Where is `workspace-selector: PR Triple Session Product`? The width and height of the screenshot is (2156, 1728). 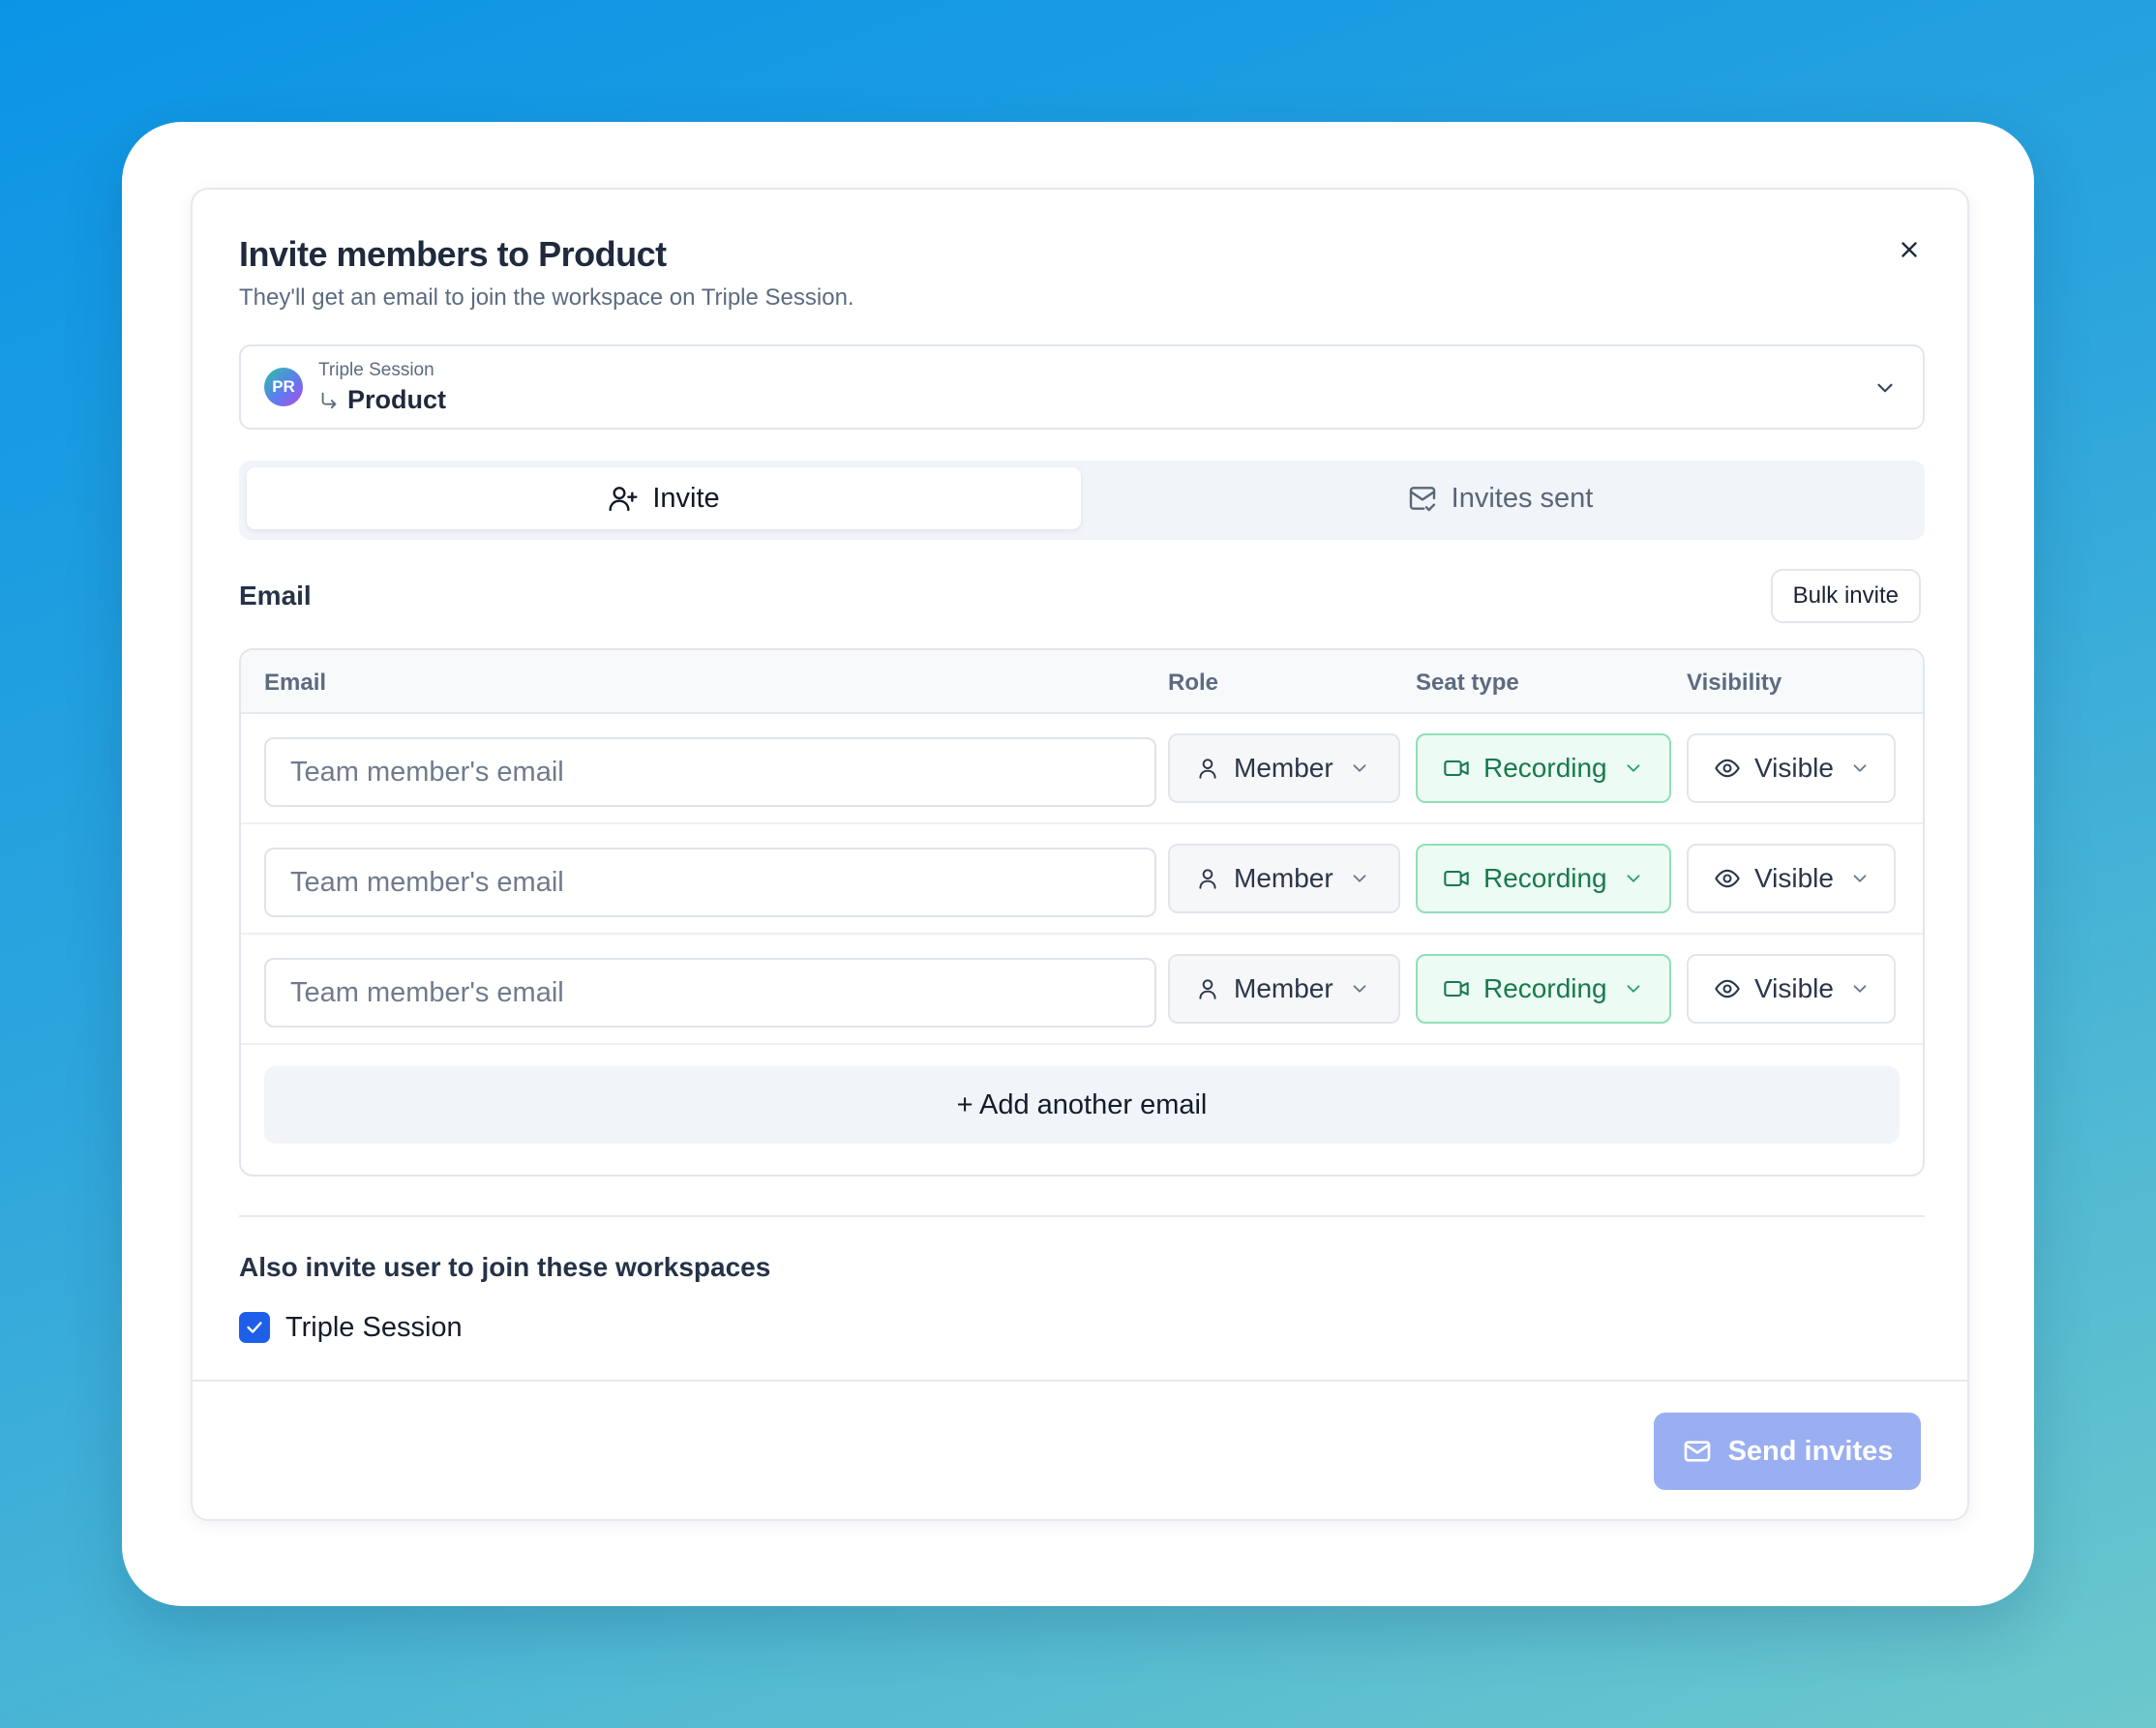 workspace-selector: PR Triple Session Product is located at coordinates (1082, 387).